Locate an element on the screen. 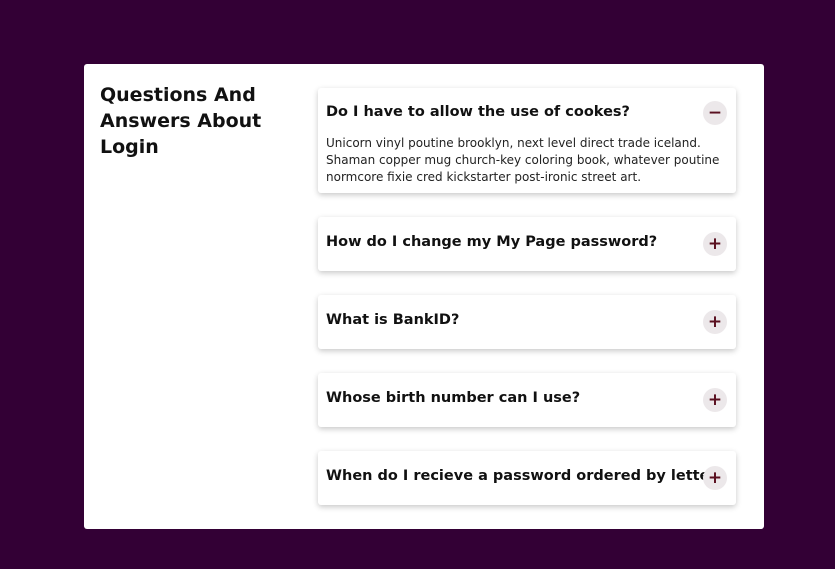  faq-item-birth-number: Whose birth number can I use? + is located at coordinates (527, 400).